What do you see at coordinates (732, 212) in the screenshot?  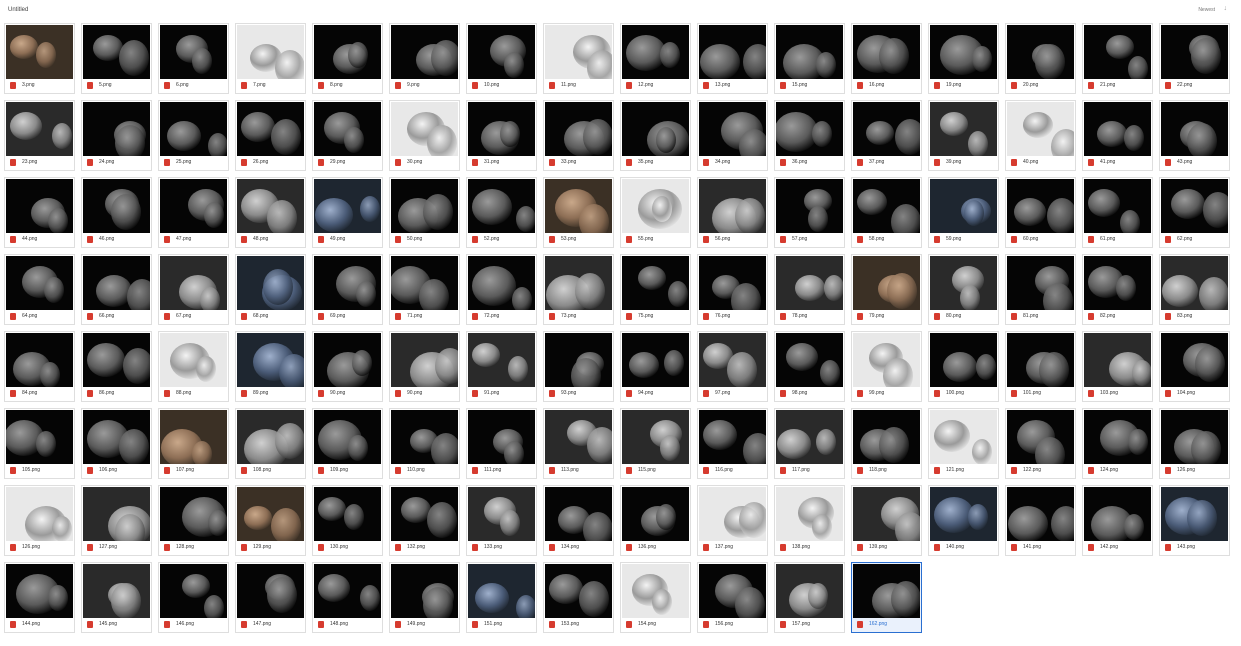 I see `file-tile: 56.png` at bounding box center [732, 212].